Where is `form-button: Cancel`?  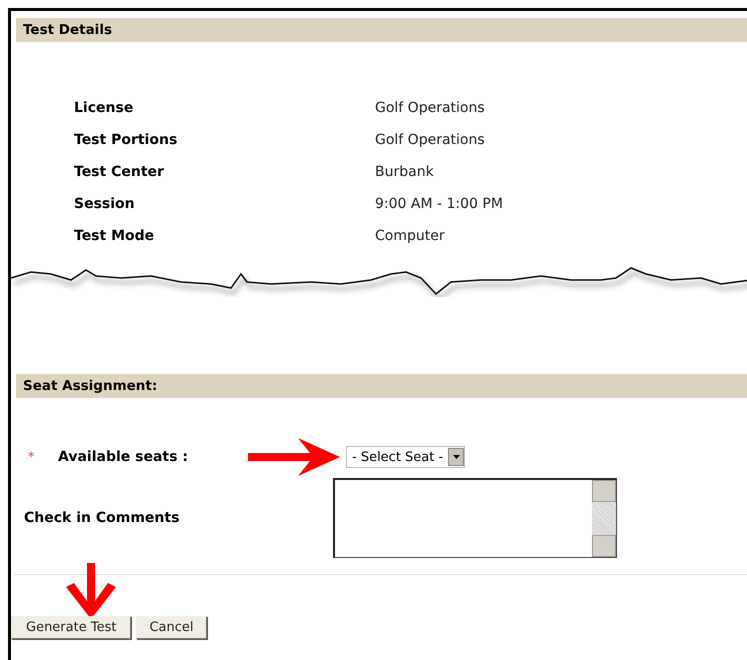 form-button: Cancel is located at coordinates (171, 627).